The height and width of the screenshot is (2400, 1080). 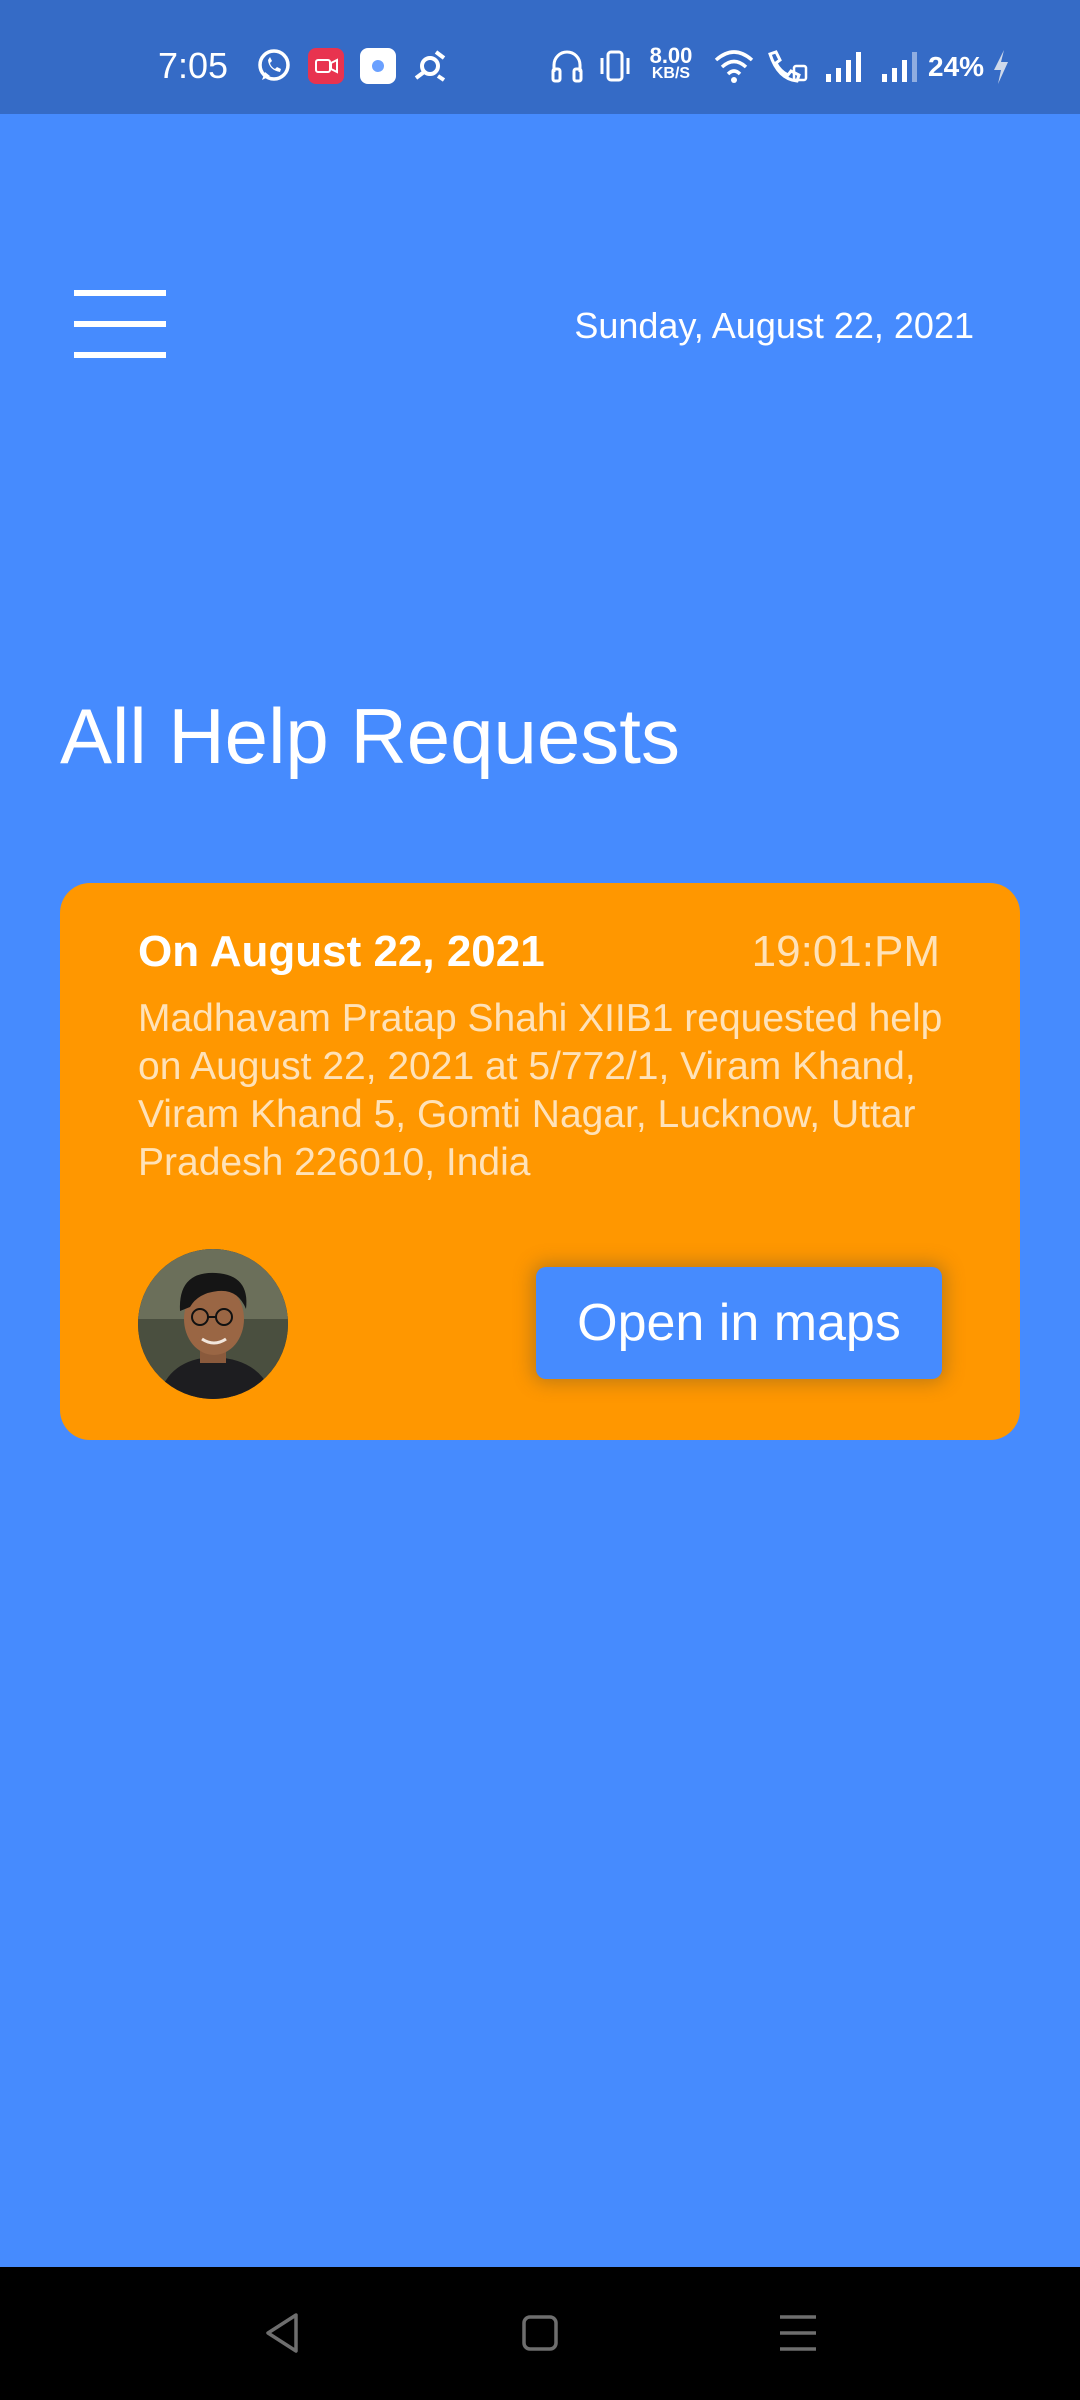 What do you see at coordinates (326, 68) in the screenshot?
I see `screen-record-icon` at bounding box center [326, 68].